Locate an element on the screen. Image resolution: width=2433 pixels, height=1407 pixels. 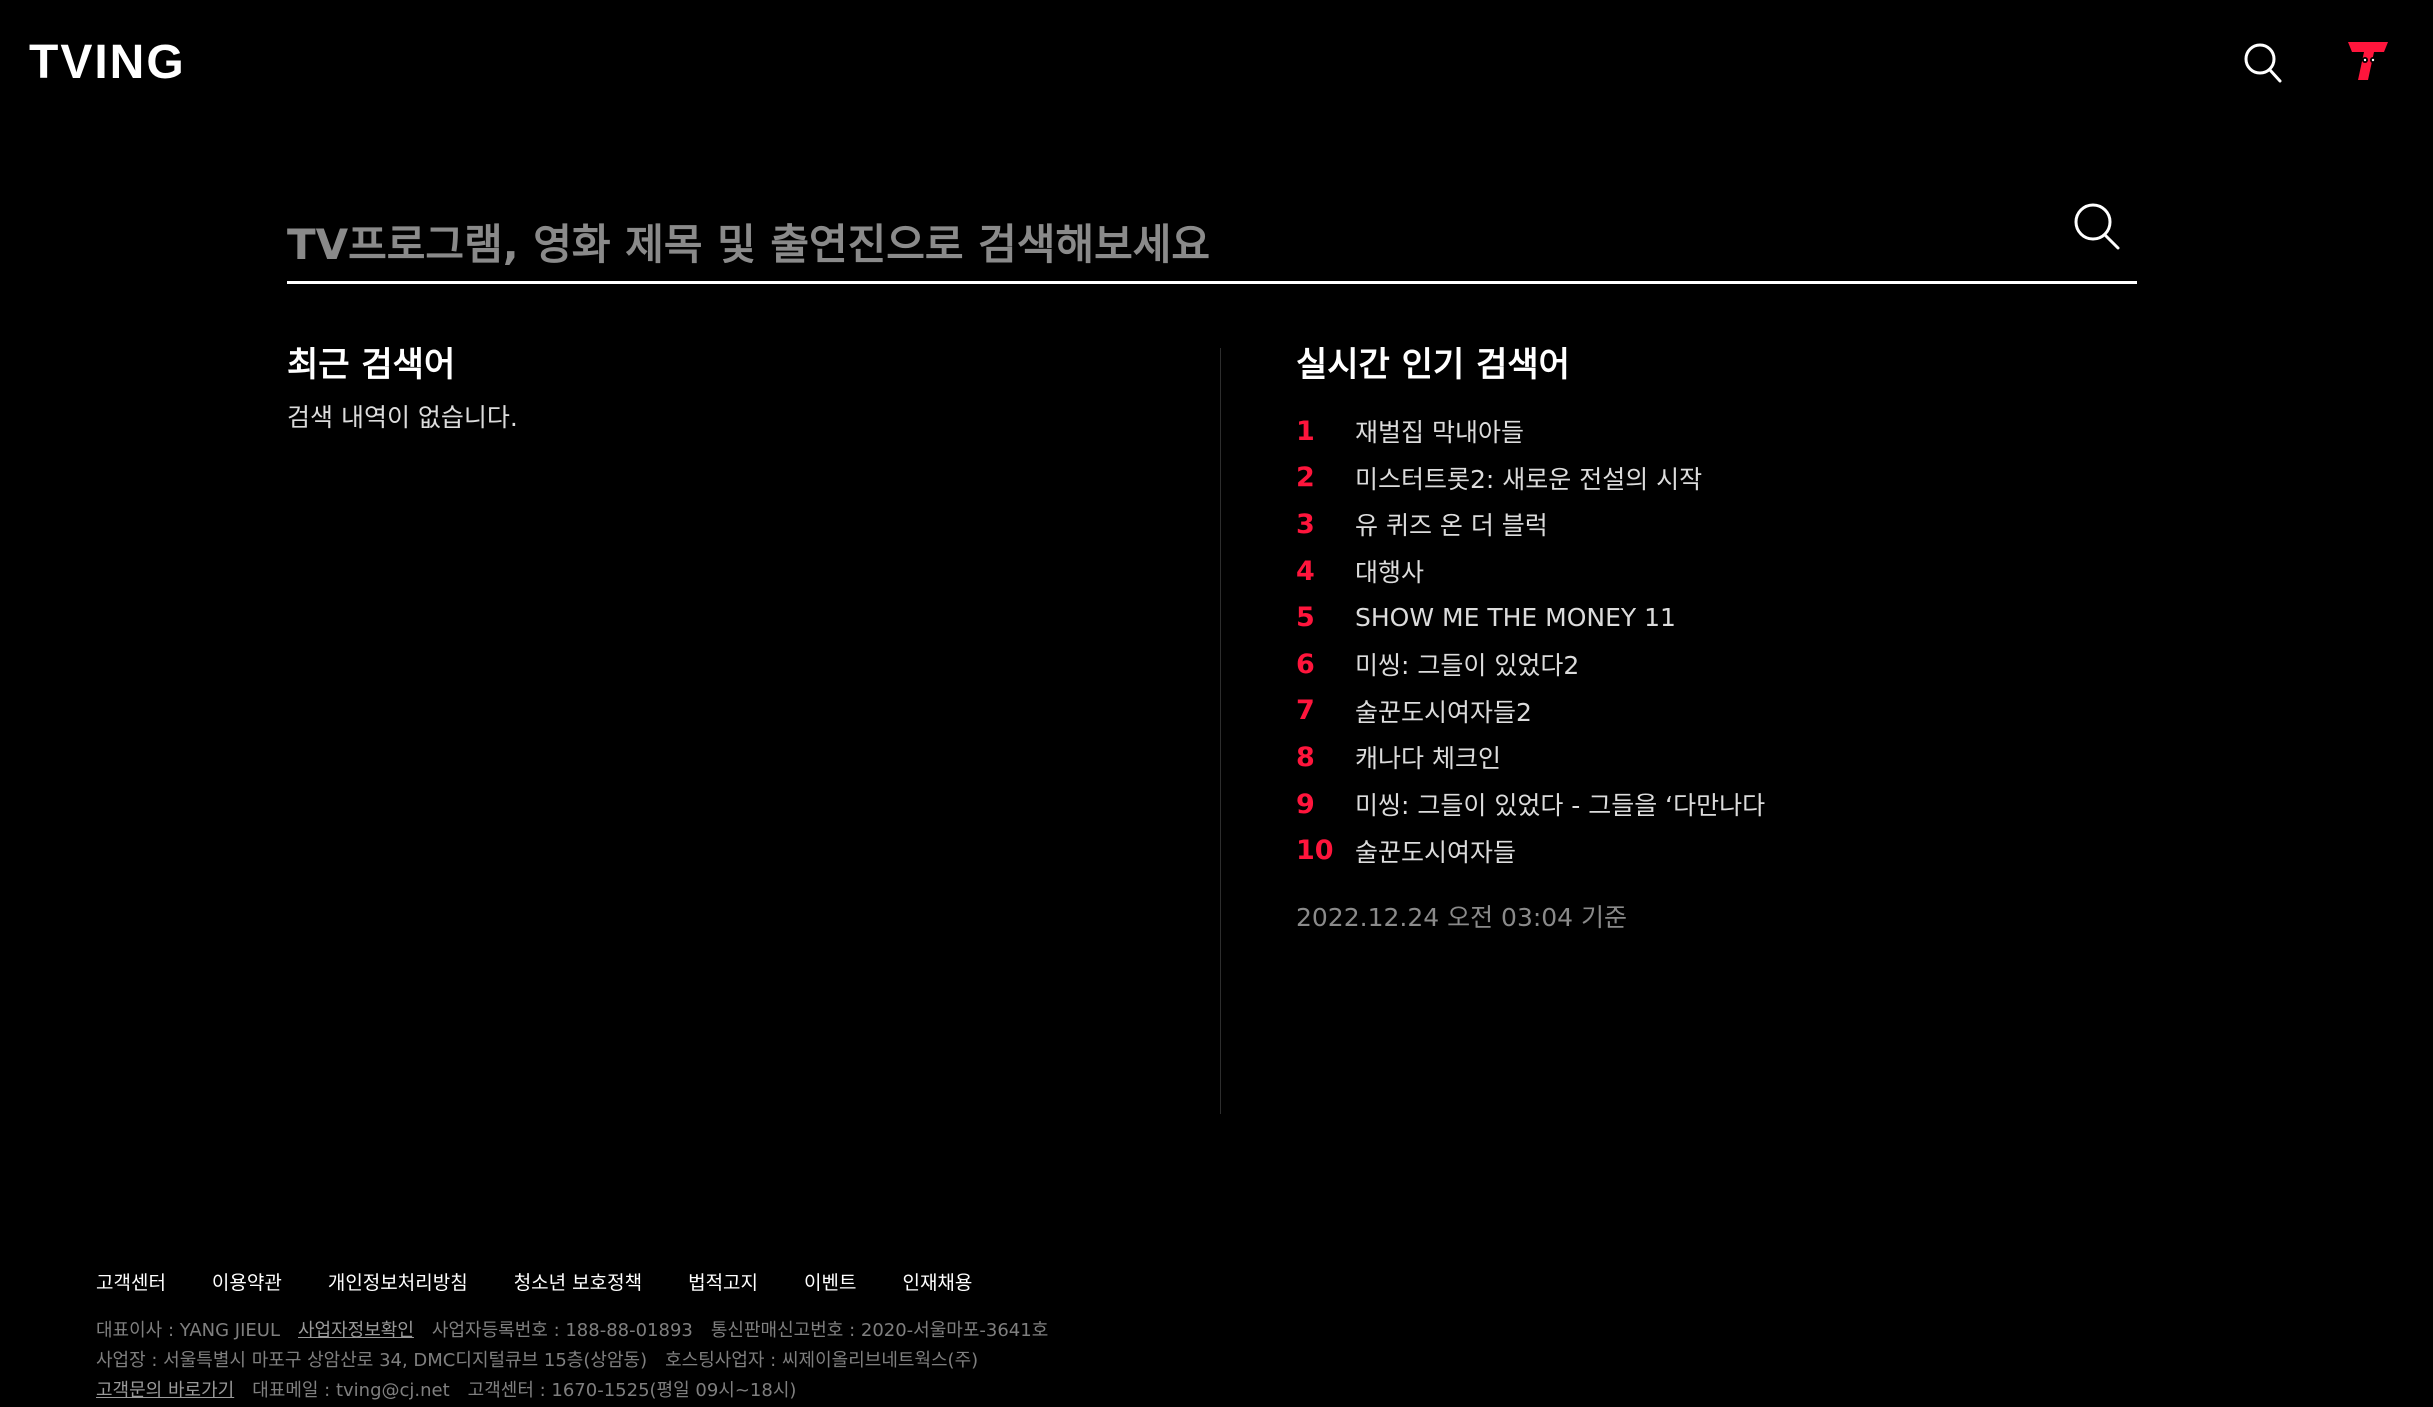
footer-link-legal: 법적고지 is located at coordinates (723, 1281).